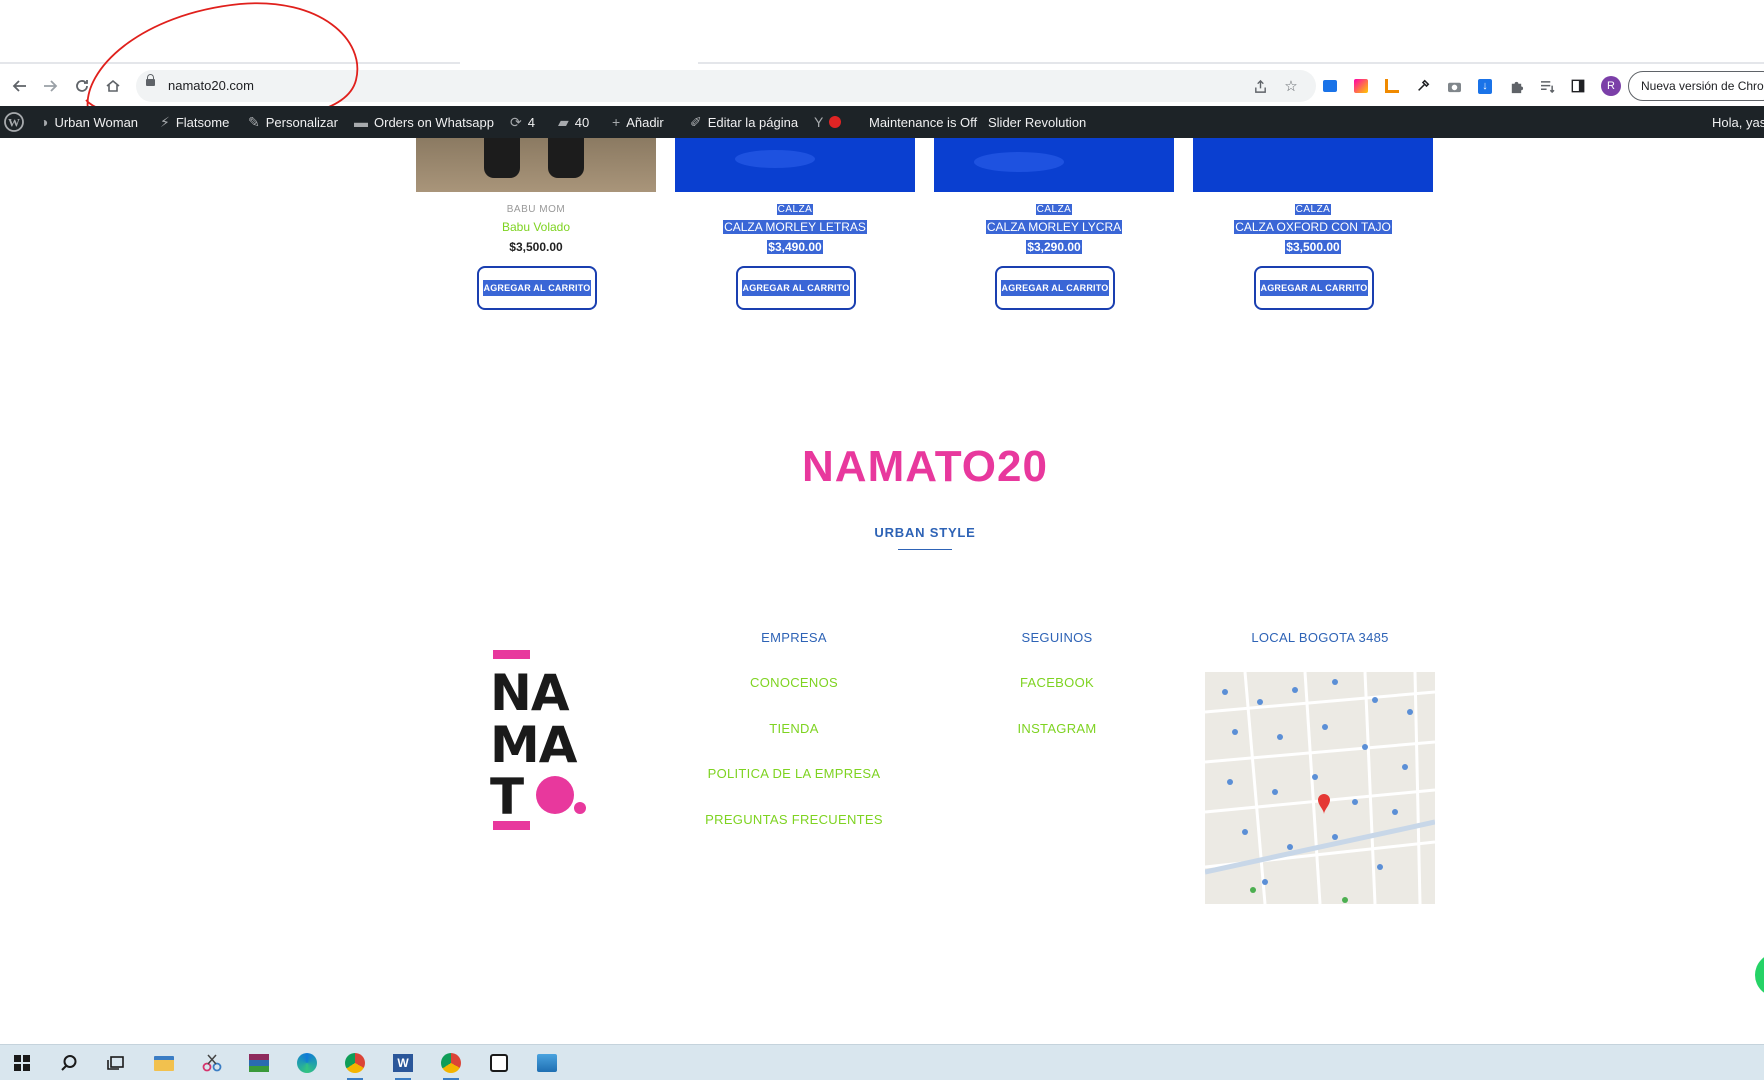 This screenshot has width=1764, height=1080. I want to click on comments-count: 40, so click(582, 122).